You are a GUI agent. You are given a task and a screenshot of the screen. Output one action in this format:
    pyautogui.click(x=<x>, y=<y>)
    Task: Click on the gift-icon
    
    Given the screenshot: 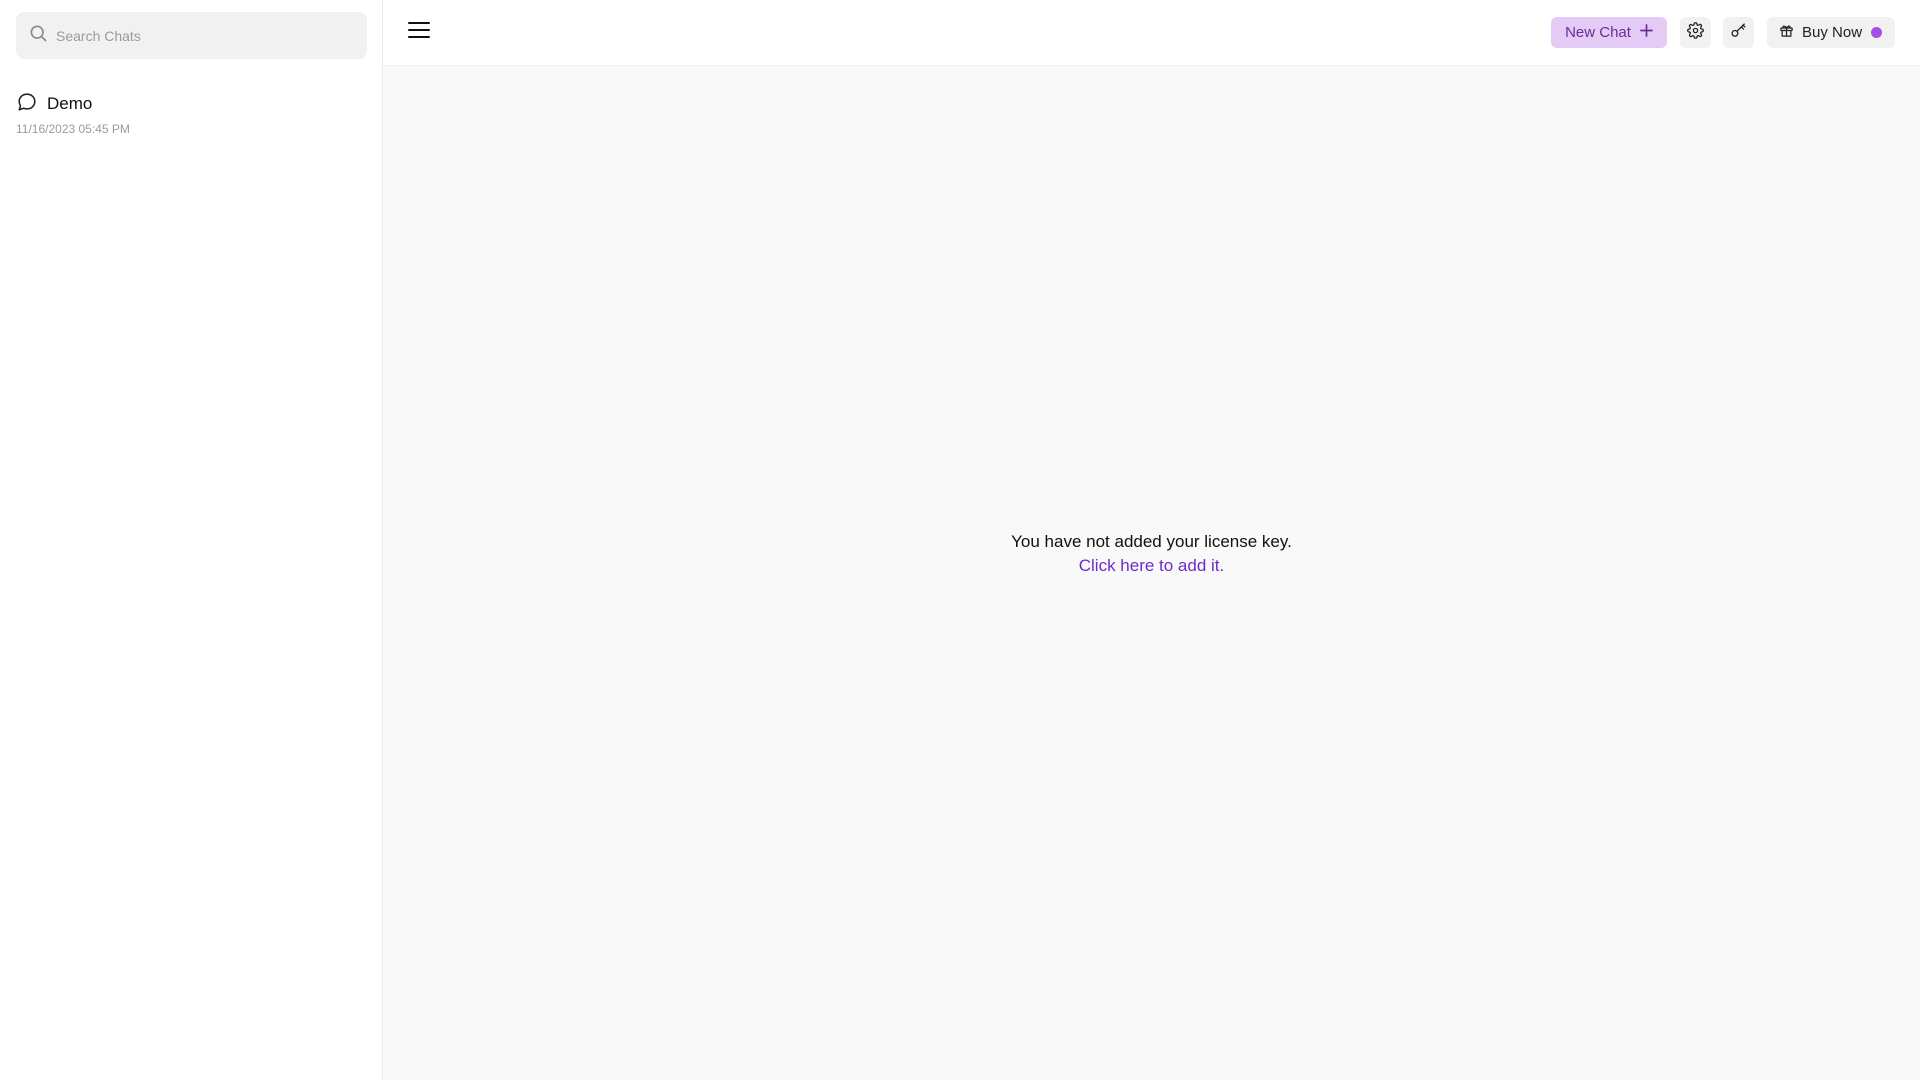 What is the action you would take?
    pyautogui.click(x=1786, y=33)
    